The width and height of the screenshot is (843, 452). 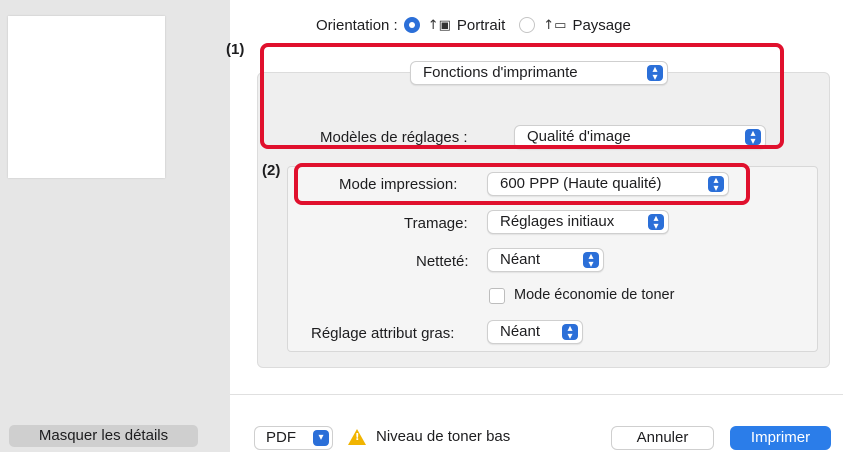 I want to click on hide-details-button: Masquer les détails, so click(x=103, y=436).